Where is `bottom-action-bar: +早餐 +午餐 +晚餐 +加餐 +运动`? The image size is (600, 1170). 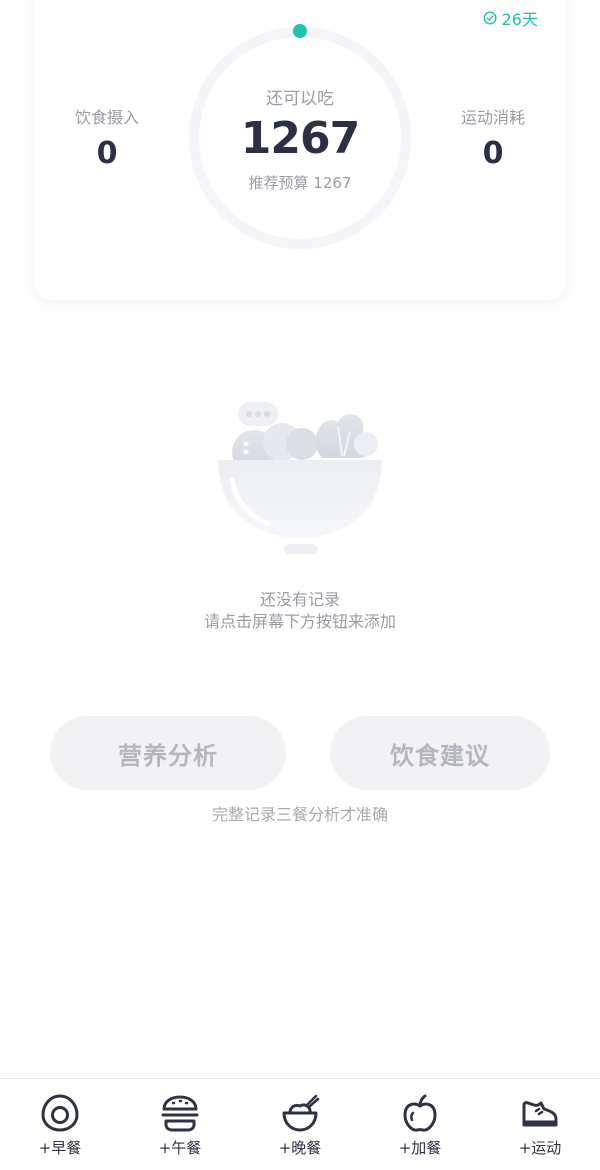
bottom-action-bar: +早餐 +午餐 +晚餐 +加餐 +运动 is located at coordinates (300, 1124).